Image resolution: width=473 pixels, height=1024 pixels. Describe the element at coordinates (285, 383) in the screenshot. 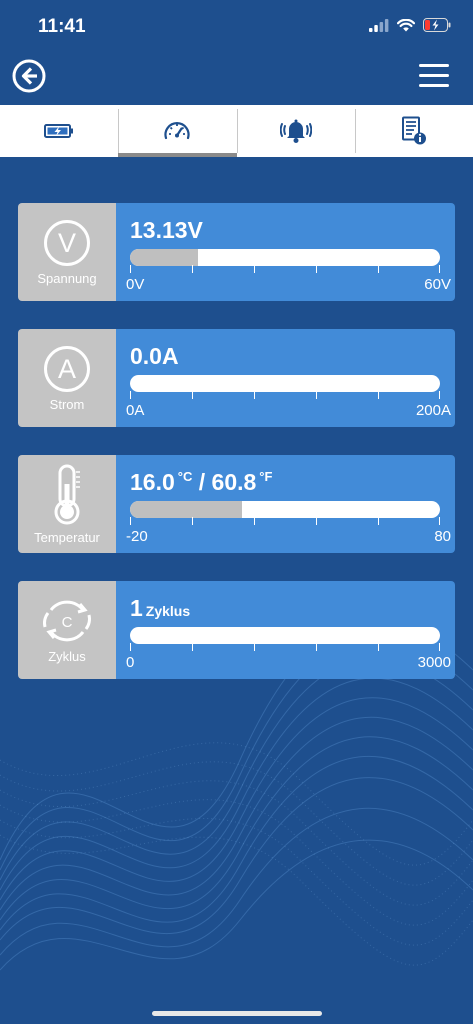

I see `current-bar` at that location.